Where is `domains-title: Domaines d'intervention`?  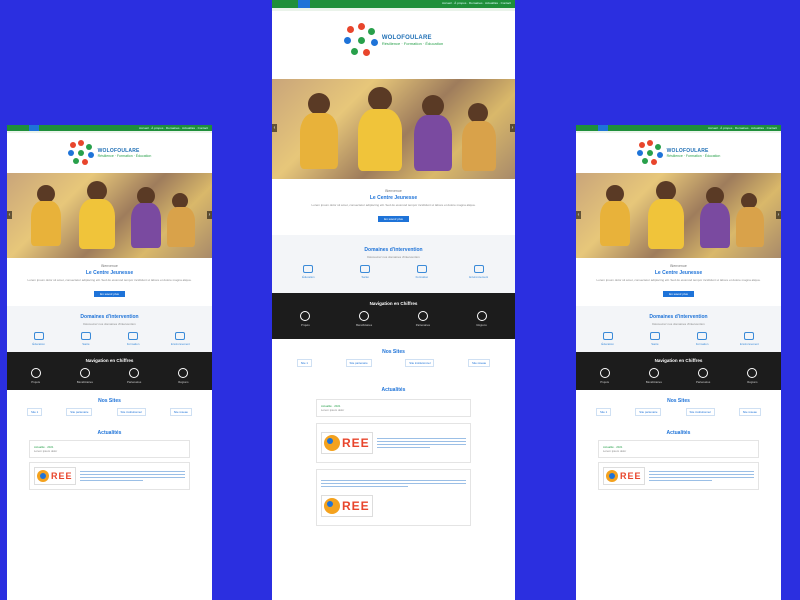 domains-title: Domaines d'intervention is located at coordinates (678, 317).